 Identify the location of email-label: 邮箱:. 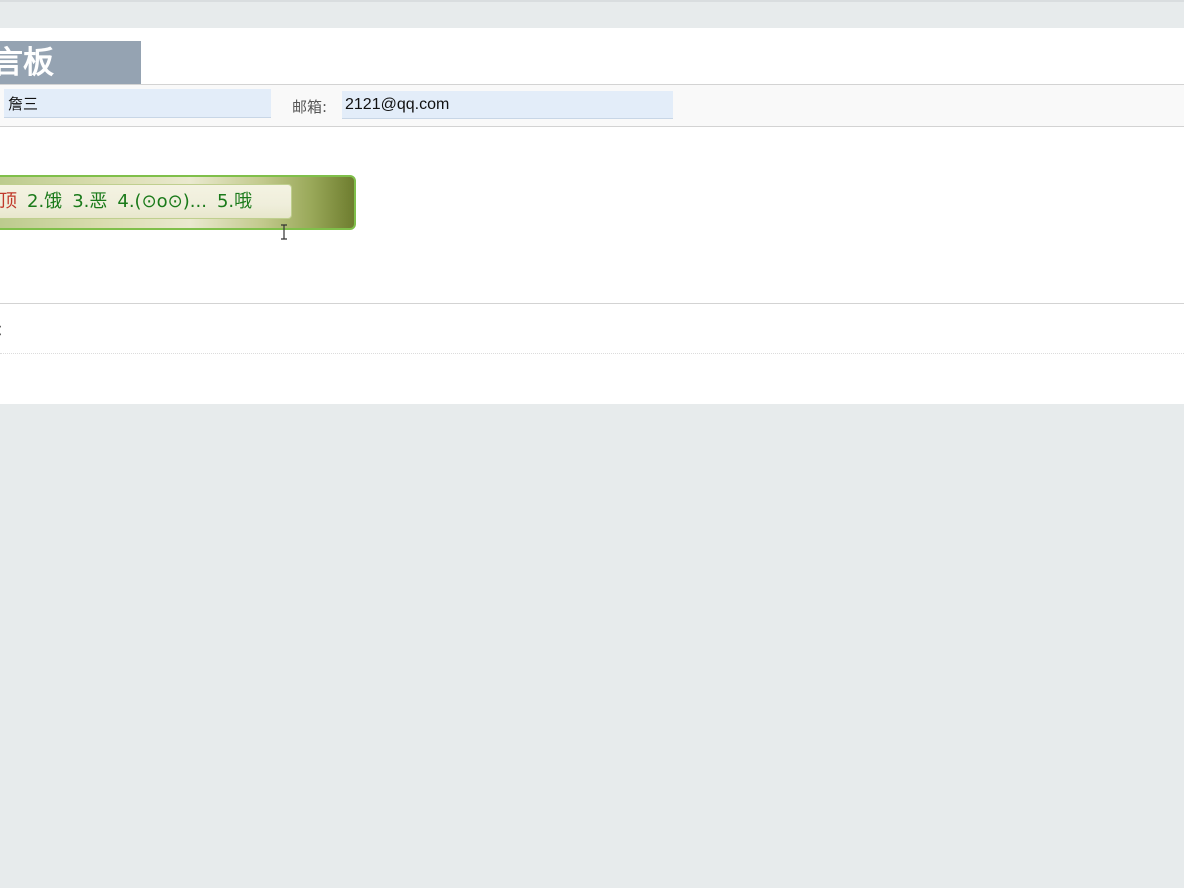
(310, 107).